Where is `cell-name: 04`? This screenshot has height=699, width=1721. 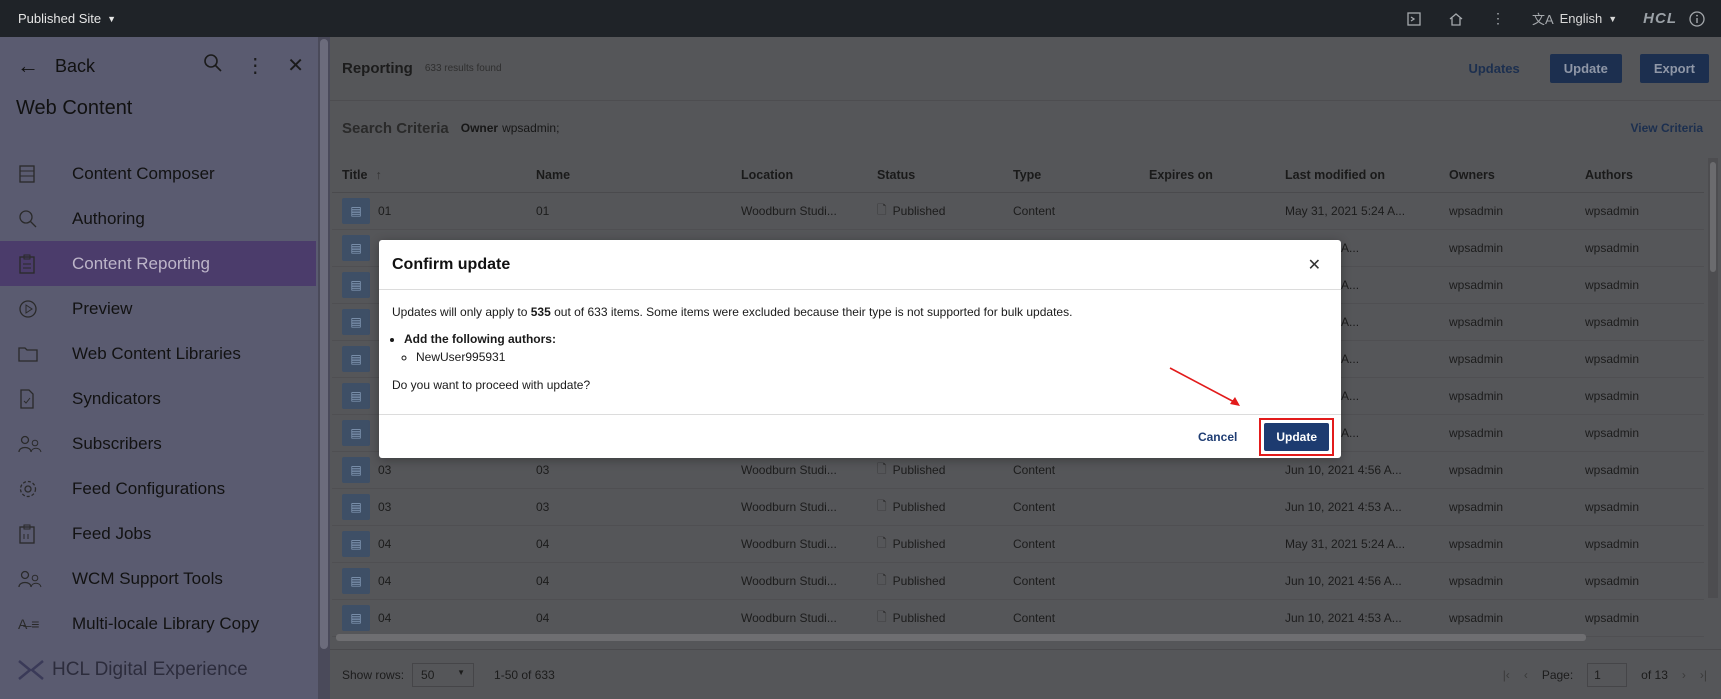 cell-name: 04 is located at coordinates (638, 544).